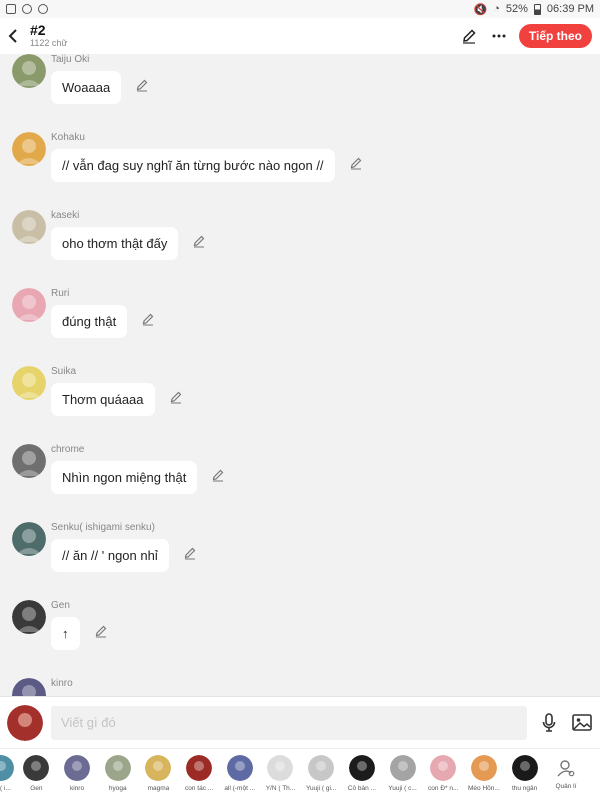  I want to click on wifi-icon: ◔, so click(496, 9).